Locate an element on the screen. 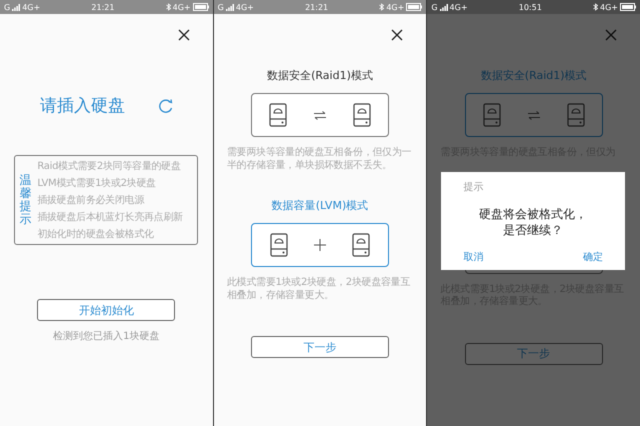 Image resolution: width=640 pixels, height=426 pixels. detected-disk-note: 检测到您已插入1块硬盘 is located at coordinates (106, 336).